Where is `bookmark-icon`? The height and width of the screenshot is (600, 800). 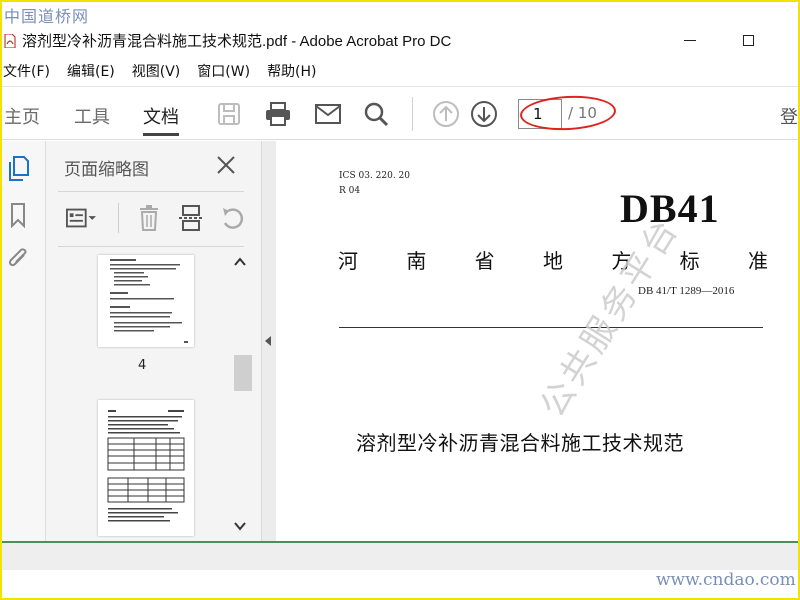 bookmark-icon is located at coordinates (19, 215).